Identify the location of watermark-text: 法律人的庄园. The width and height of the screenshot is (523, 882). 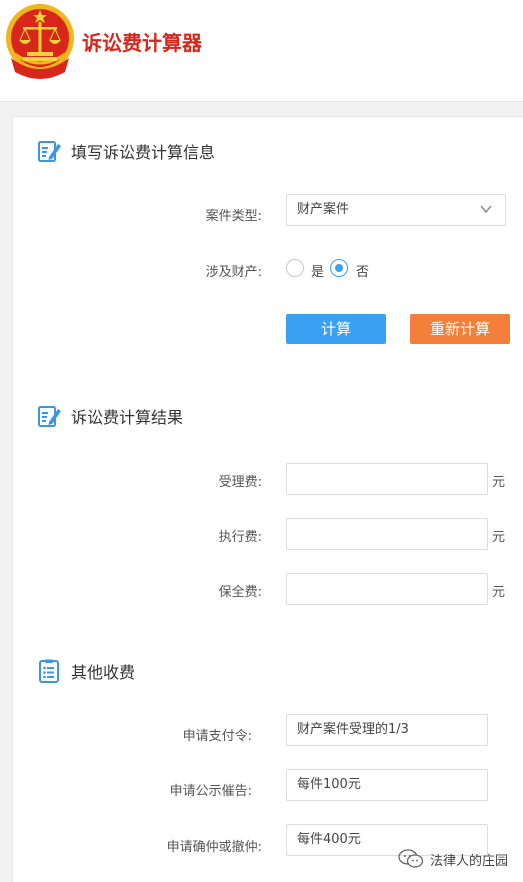
(469, 861).